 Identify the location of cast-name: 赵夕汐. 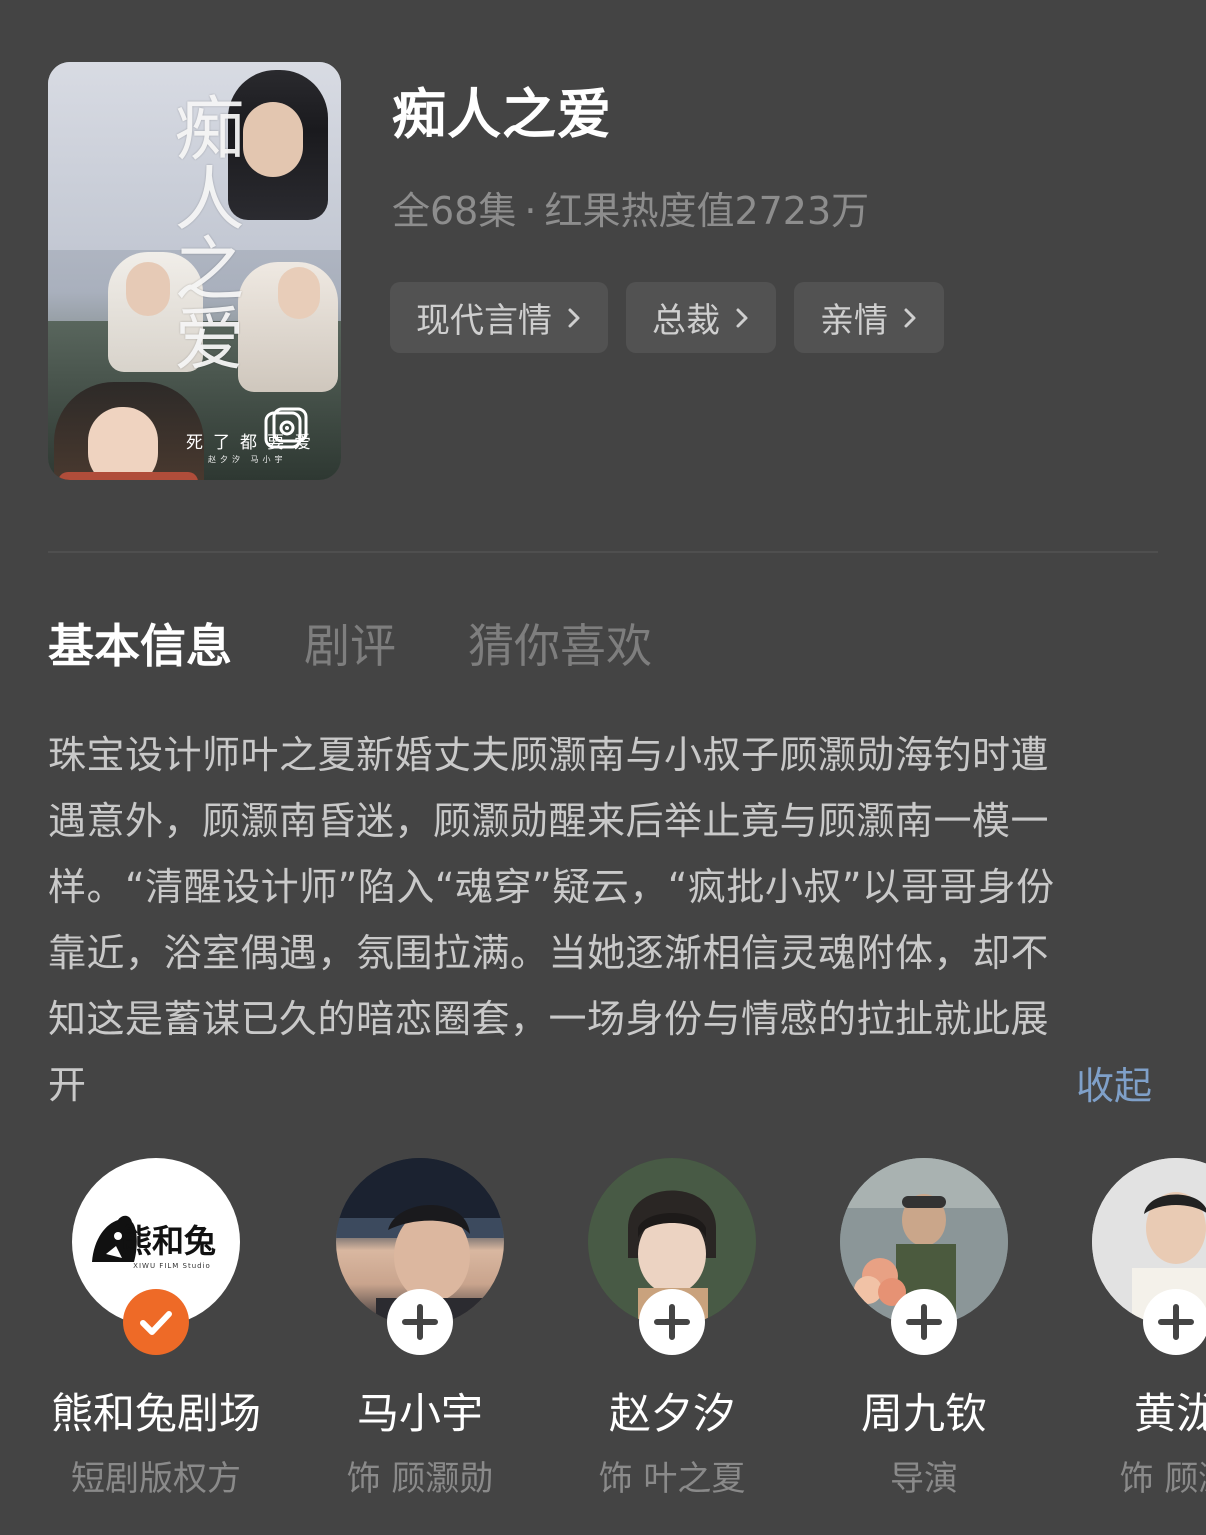
(671, 1413).